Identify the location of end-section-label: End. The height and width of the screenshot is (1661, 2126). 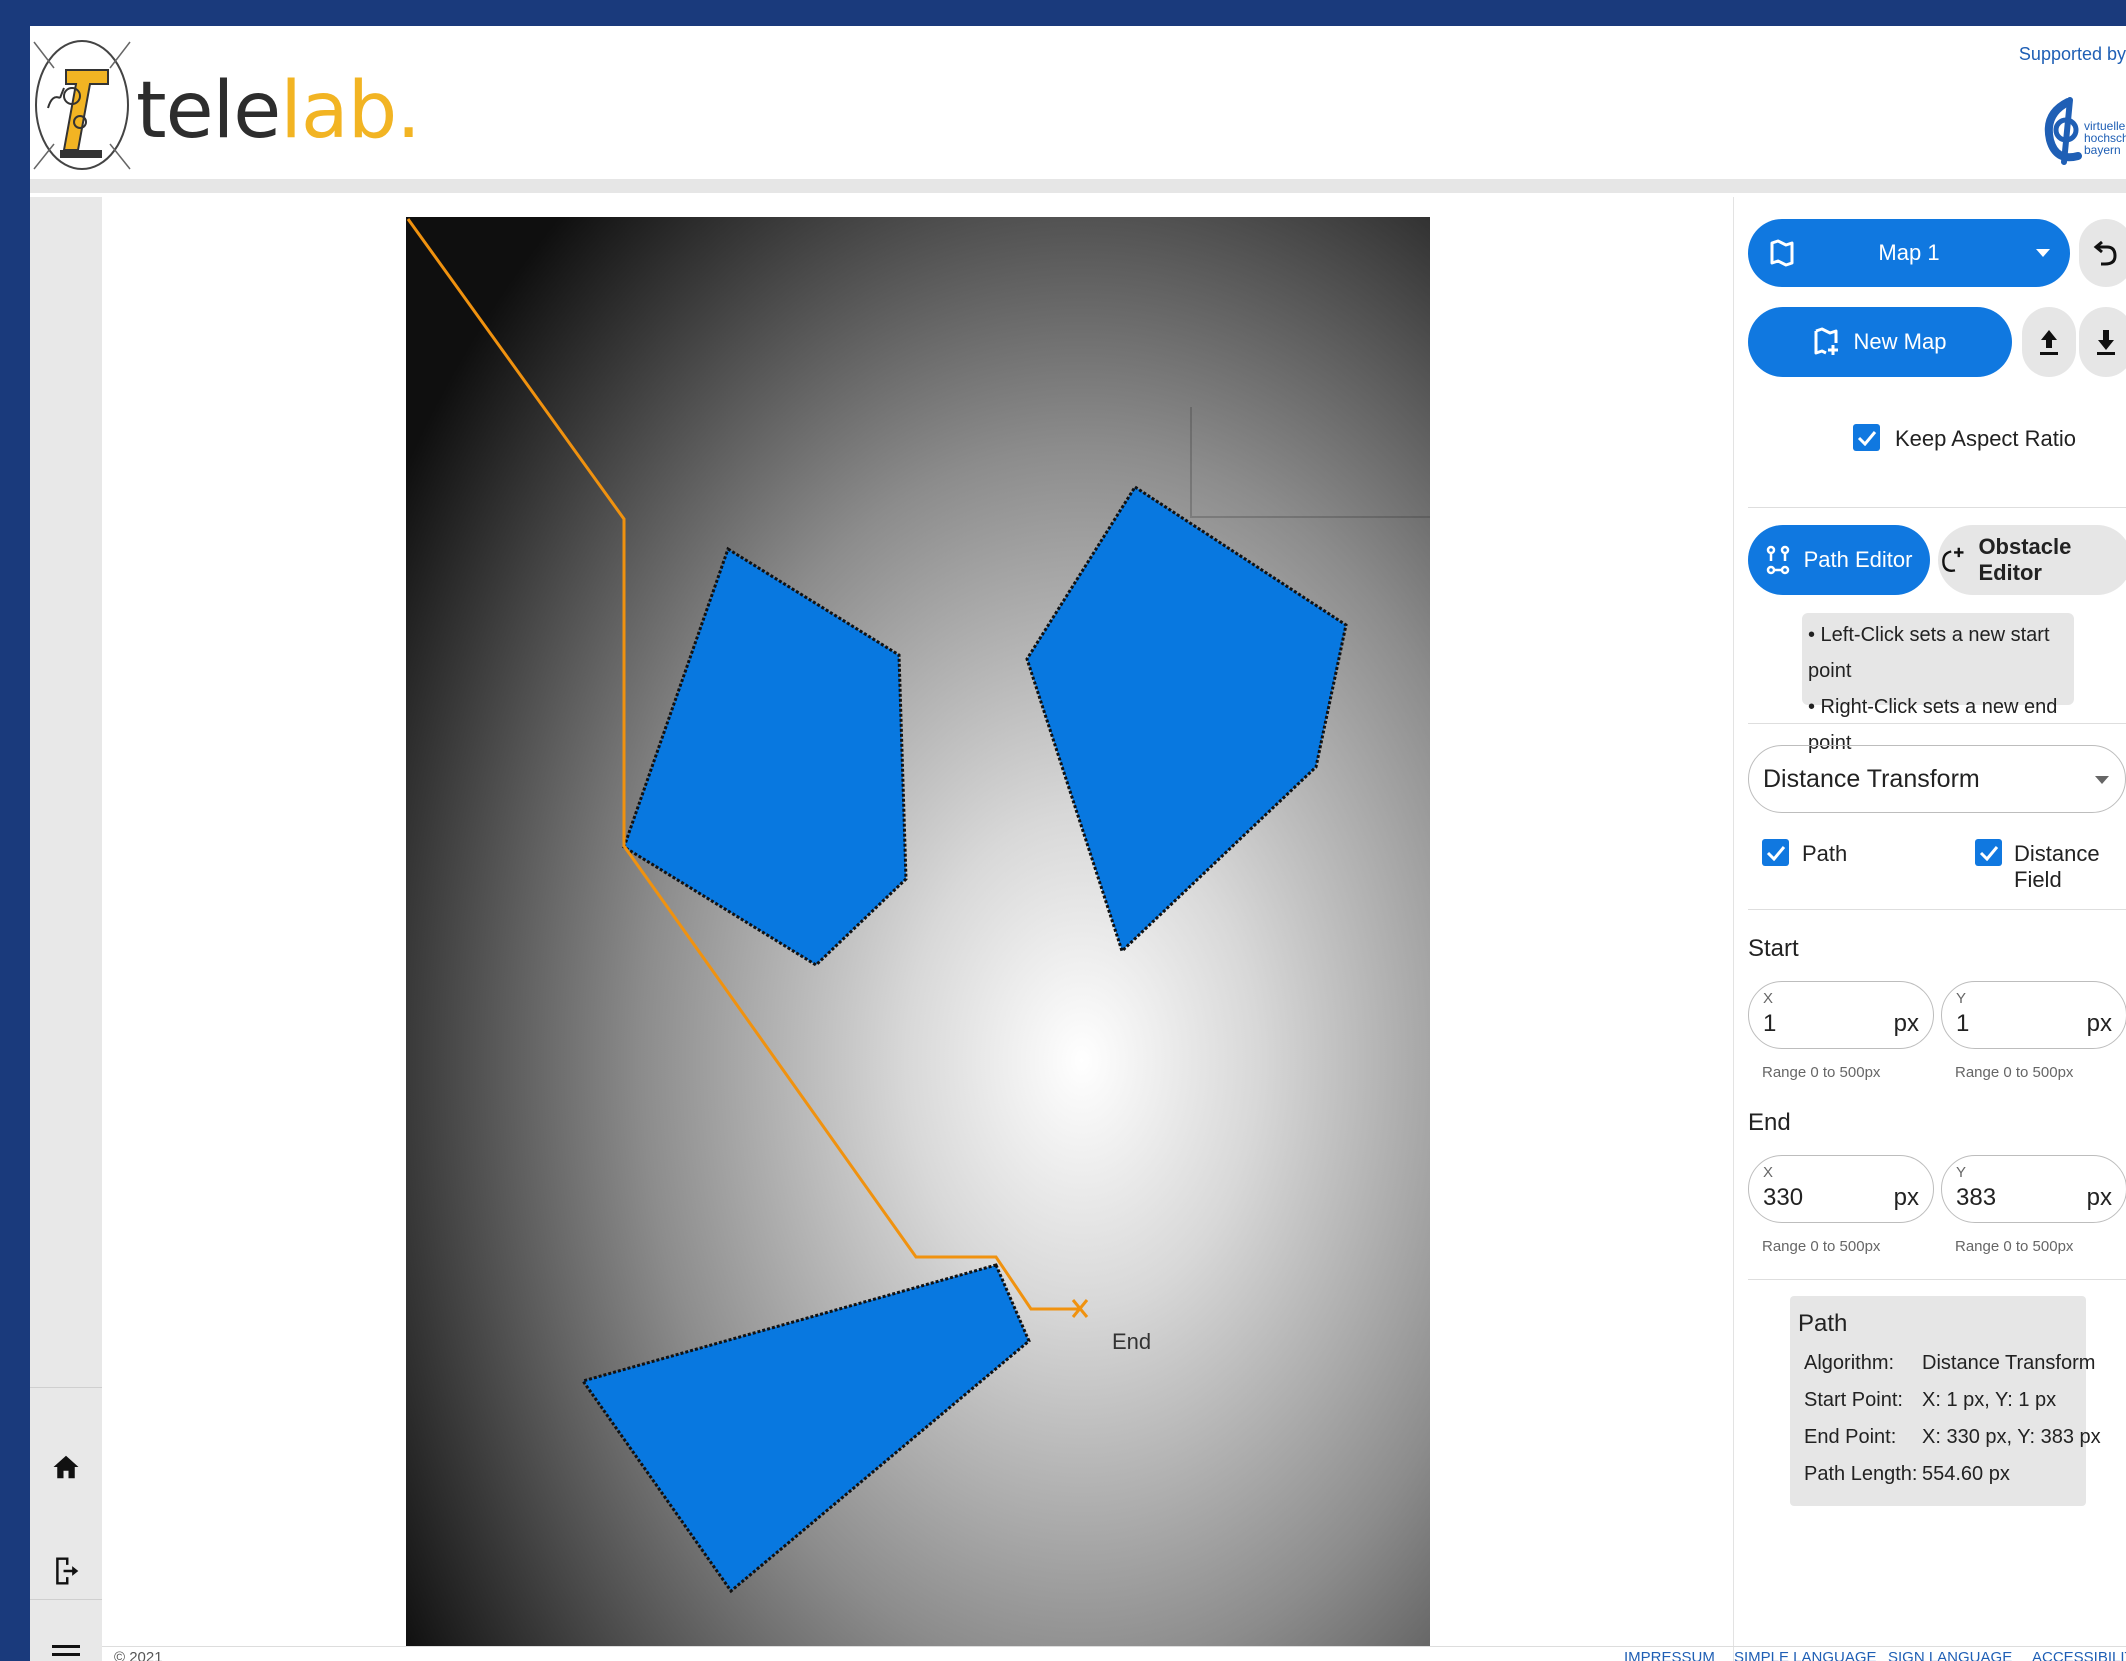
(1769, 1122).